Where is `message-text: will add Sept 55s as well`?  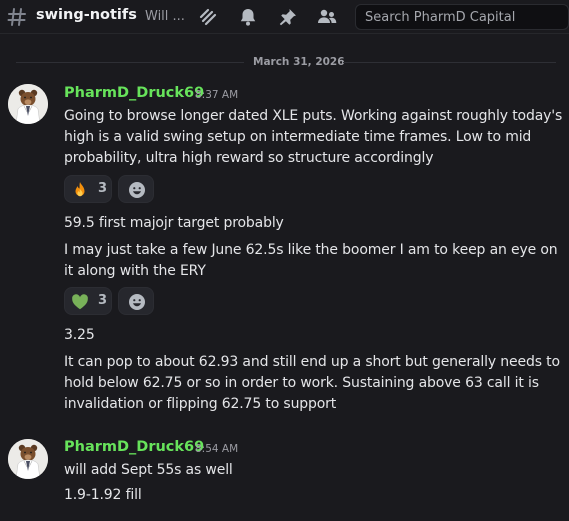 message-text: will add Sept 55s as well is located at coordinates (148, 470).